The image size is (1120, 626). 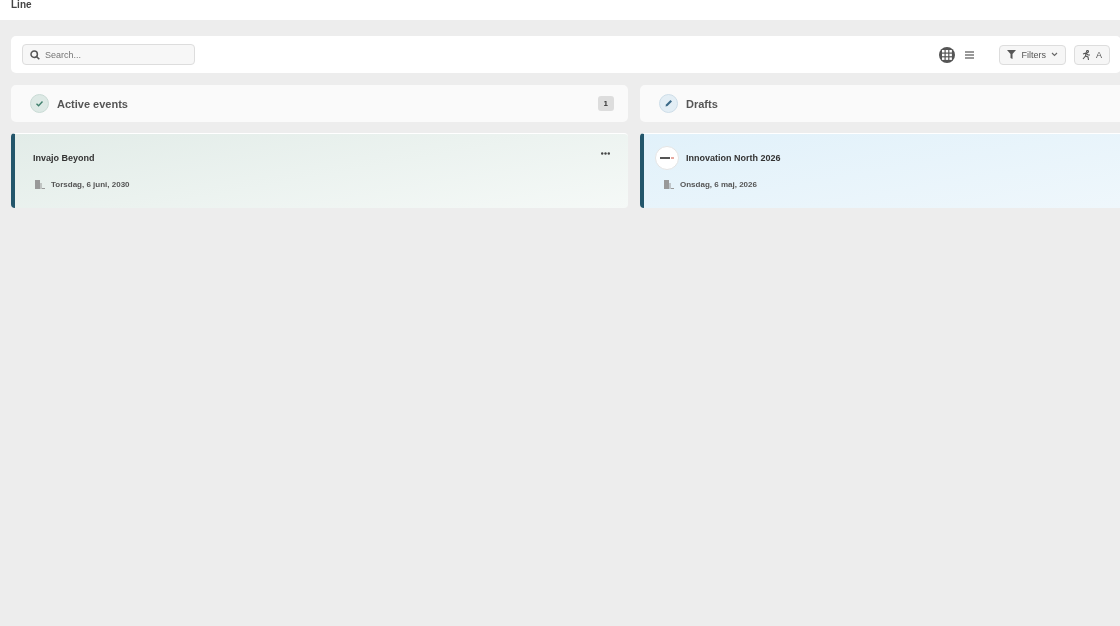 What do you see at coordinates (605, 103) in the screenshot?
I see `count-badge: 1` at bounding box center [605, 103].